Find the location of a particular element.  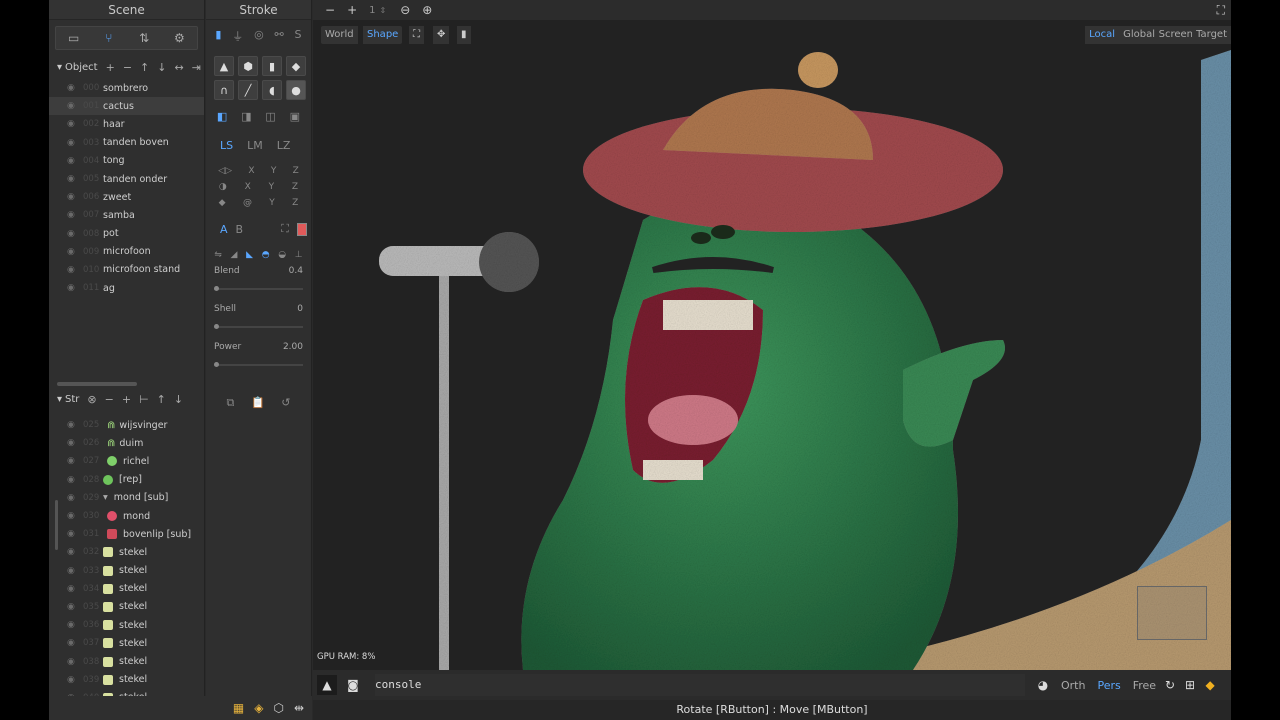

link-icon: ⚯ is located at coordinates (279, 36).